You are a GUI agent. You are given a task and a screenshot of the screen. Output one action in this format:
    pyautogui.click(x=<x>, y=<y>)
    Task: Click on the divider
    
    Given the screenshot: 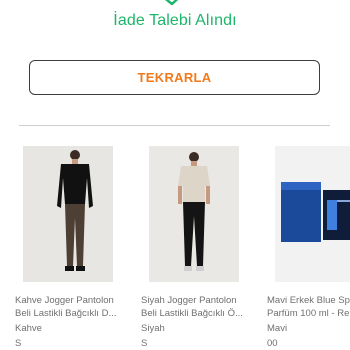 What is the action you would take?
    pyautogui.click(x=174, y=125)
    